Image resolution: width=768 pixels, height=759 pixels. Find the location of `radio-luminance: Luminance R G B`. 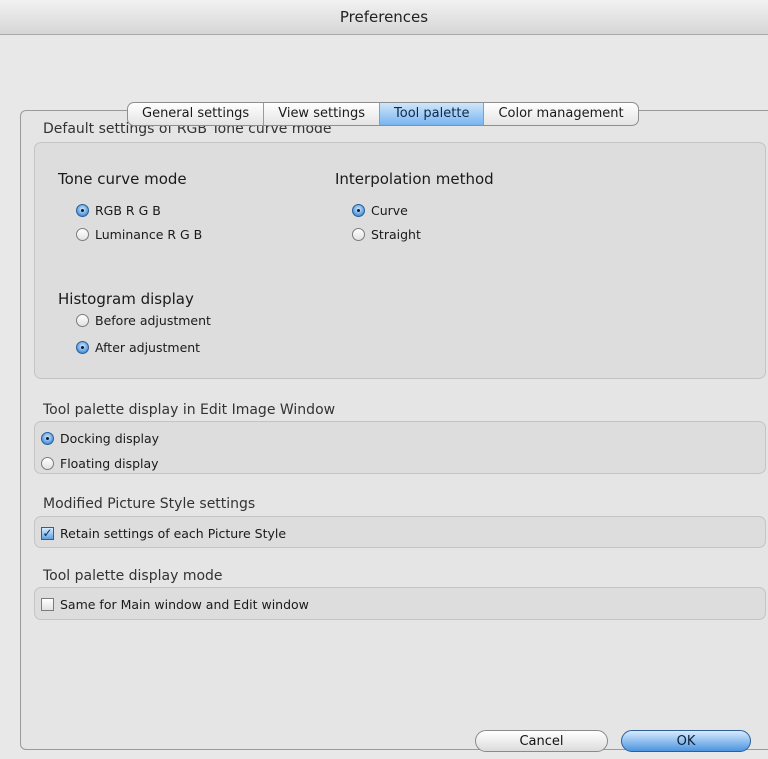

radio-luminance: Luminance R G B is located at coordinates (139, 234).